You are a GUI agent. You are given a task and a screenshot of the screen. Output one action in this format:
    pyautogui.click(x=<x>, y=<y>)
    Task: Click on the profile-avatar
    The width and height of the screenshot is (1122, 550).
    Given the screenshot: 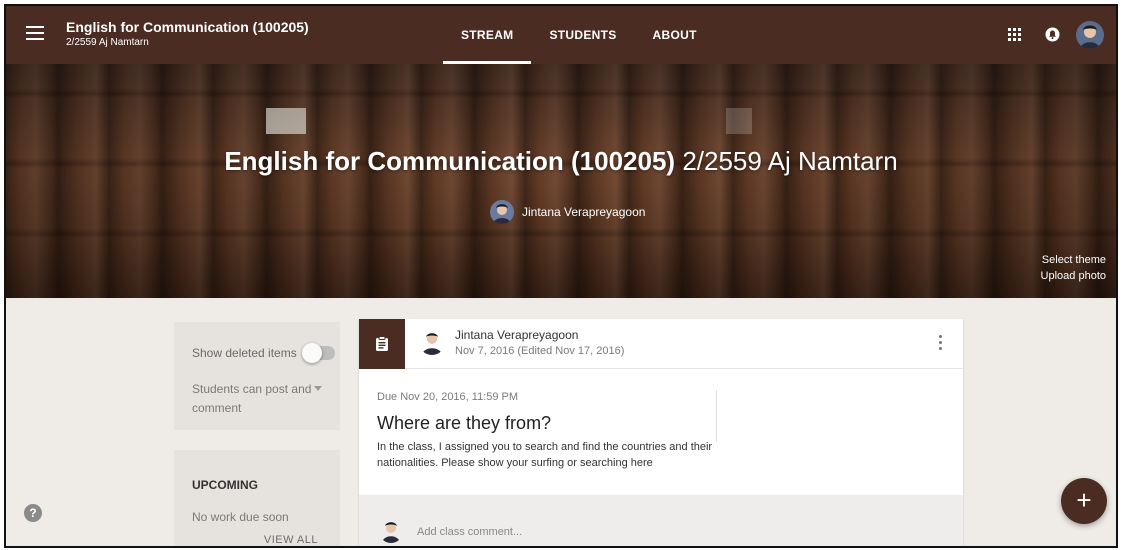 What is the action you would take?
    pyautogui.click(x=1090, y=35)
    